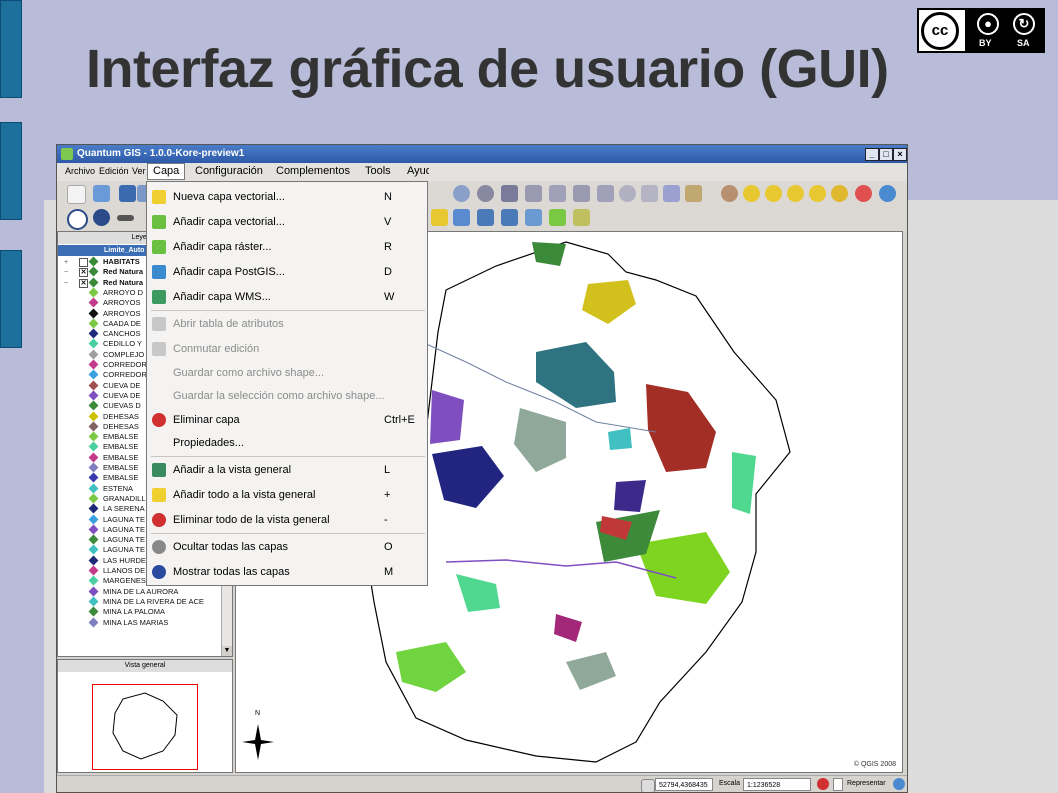 This screenshot has height=793, width=1058. What do you see at coordinates (227, 651) in the screenshot?
I see `scroll-down-icon: ▼` at bounding box center [227, 651].